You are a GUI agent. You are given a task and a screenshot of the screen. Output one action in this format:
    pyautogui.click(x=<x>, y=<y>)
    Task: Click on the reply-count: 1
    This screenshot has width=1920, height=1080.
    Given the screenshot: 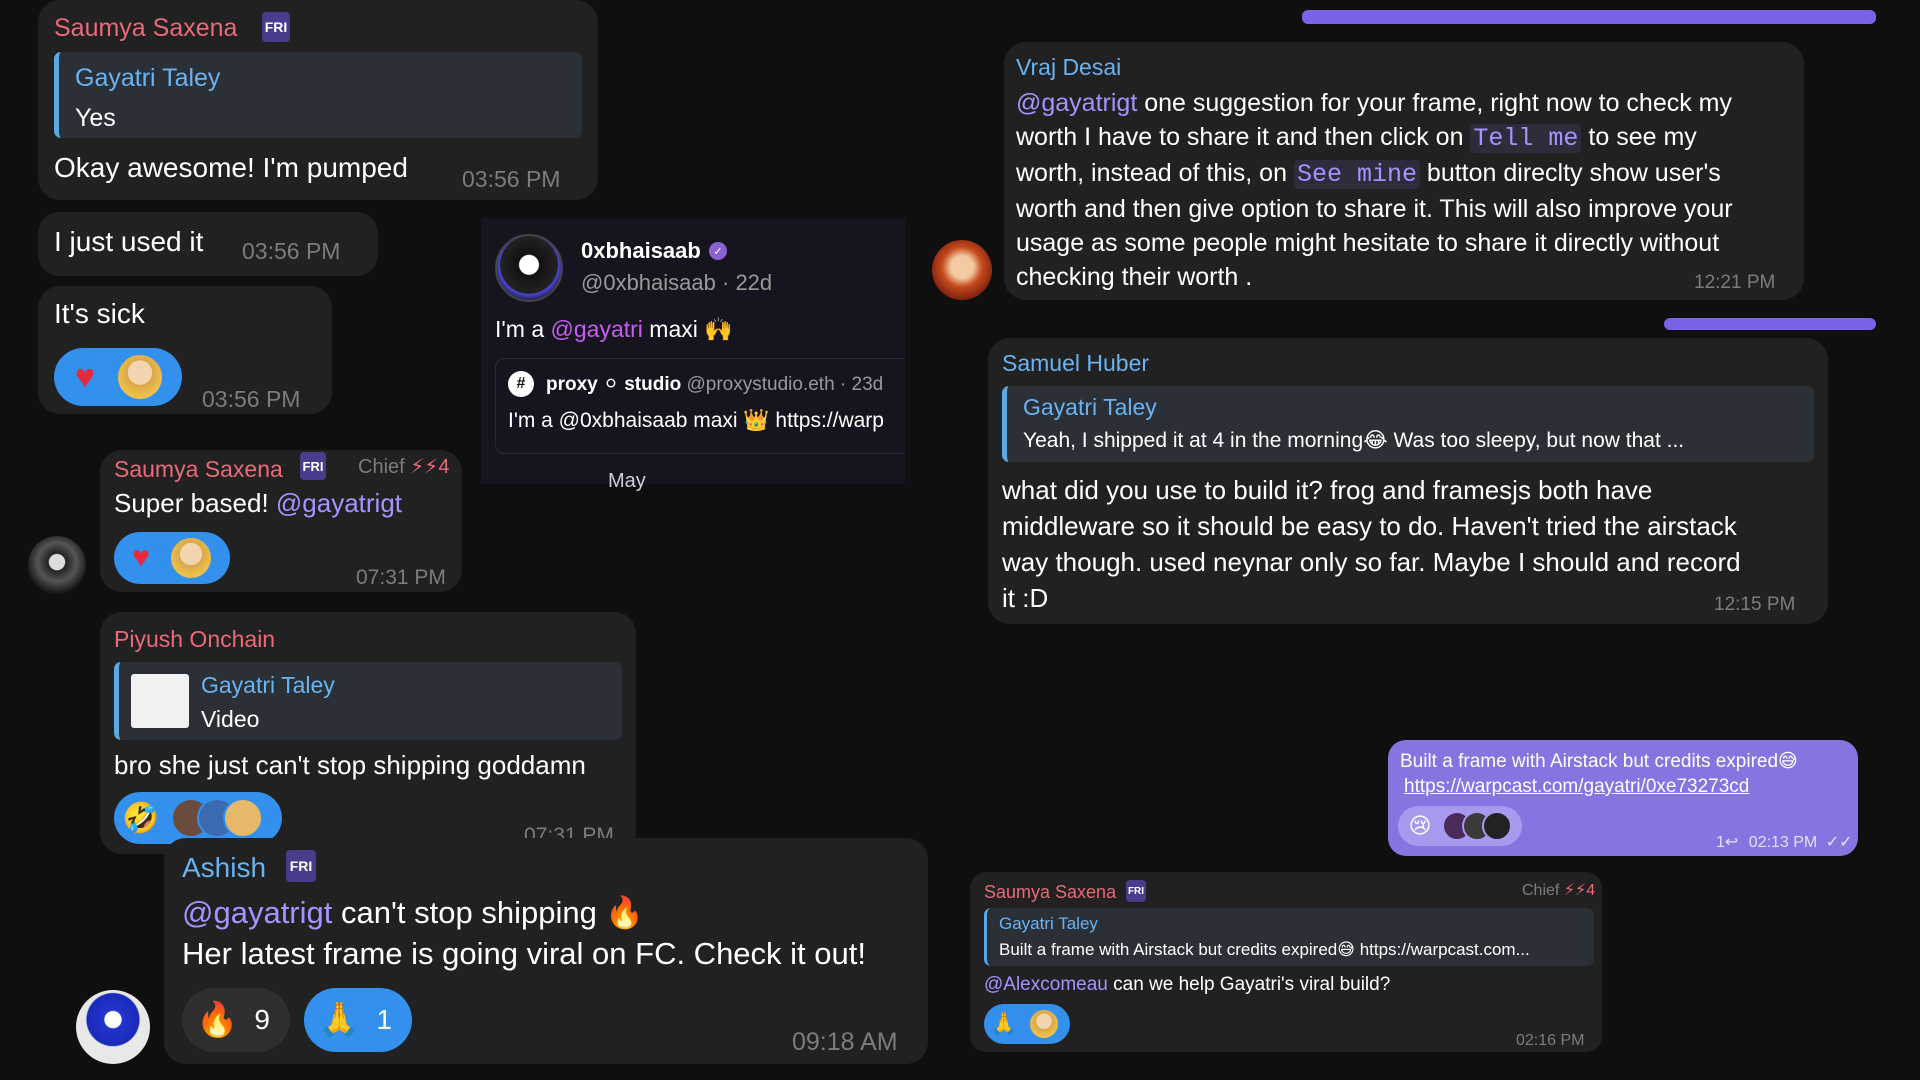 What is the action you would take?
    pyautogui.click(x=1720, y=842)
    